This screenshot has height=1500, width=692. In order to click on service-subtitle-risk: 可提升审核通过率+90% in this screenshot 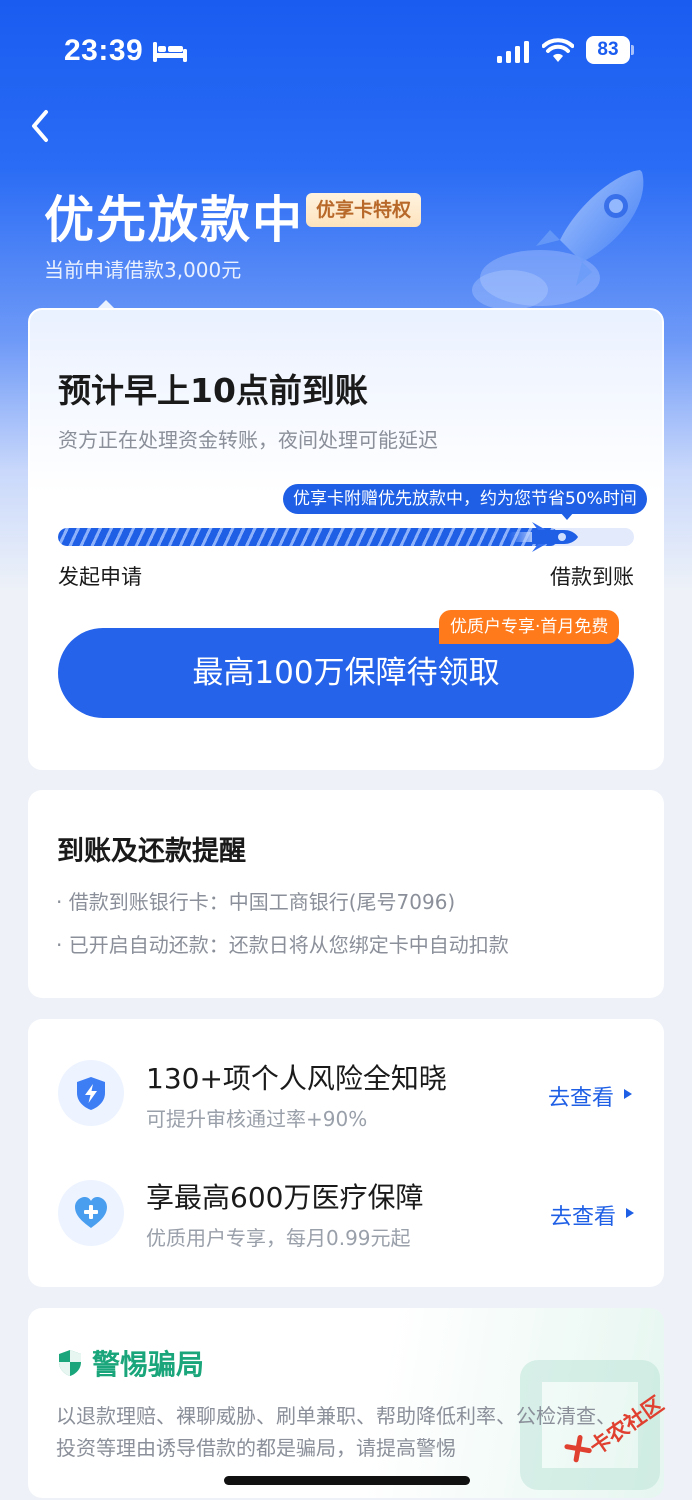, I will do `click(257, 1119)`.